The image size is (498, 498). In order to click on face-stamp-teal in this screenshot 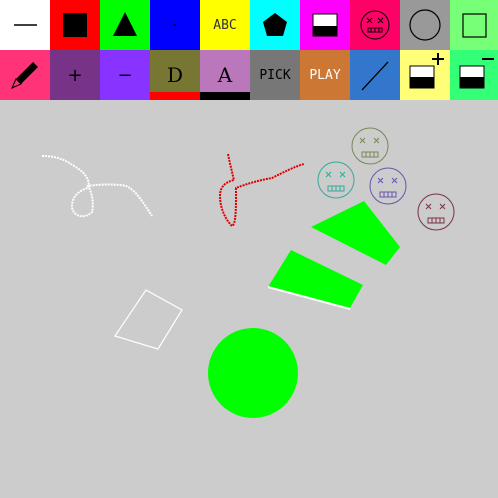, I will do `click(336, 180)`.